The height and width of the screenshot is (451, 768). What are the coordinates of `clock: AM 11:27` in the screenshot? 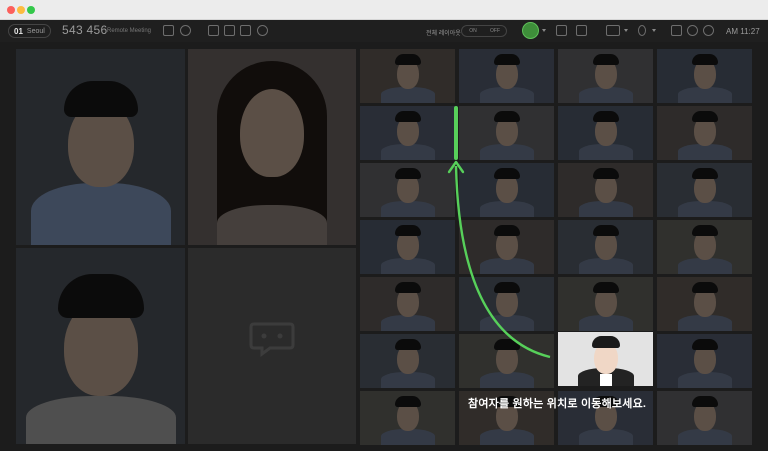 It's located at (743, 31).